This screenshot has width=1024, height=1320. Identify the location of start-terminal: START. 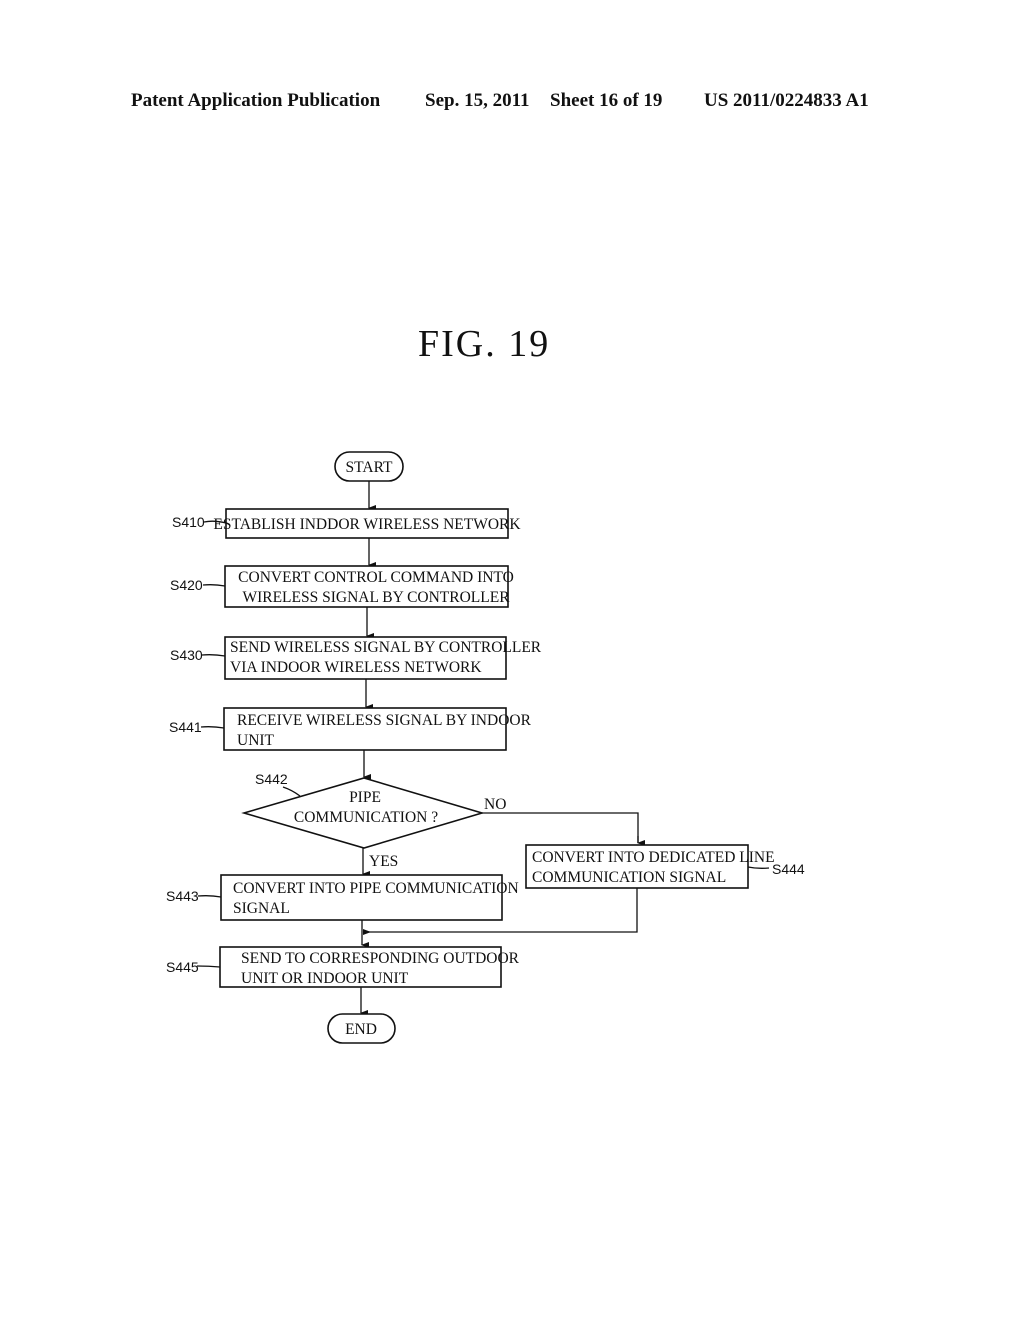
(369, 466).